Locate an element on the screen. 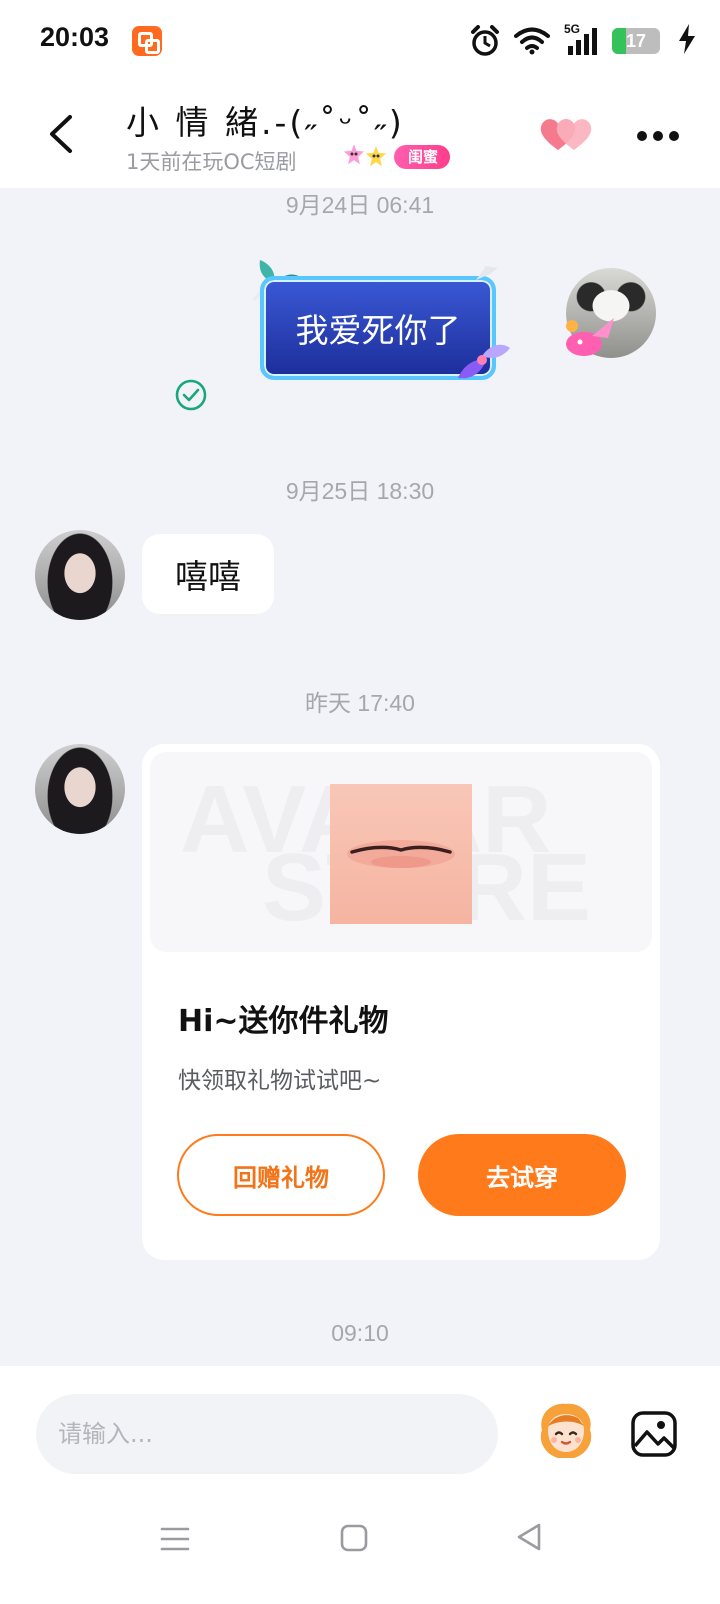  message-timestamp: 9月24日 06:41 is located at coordinates (360, 205).